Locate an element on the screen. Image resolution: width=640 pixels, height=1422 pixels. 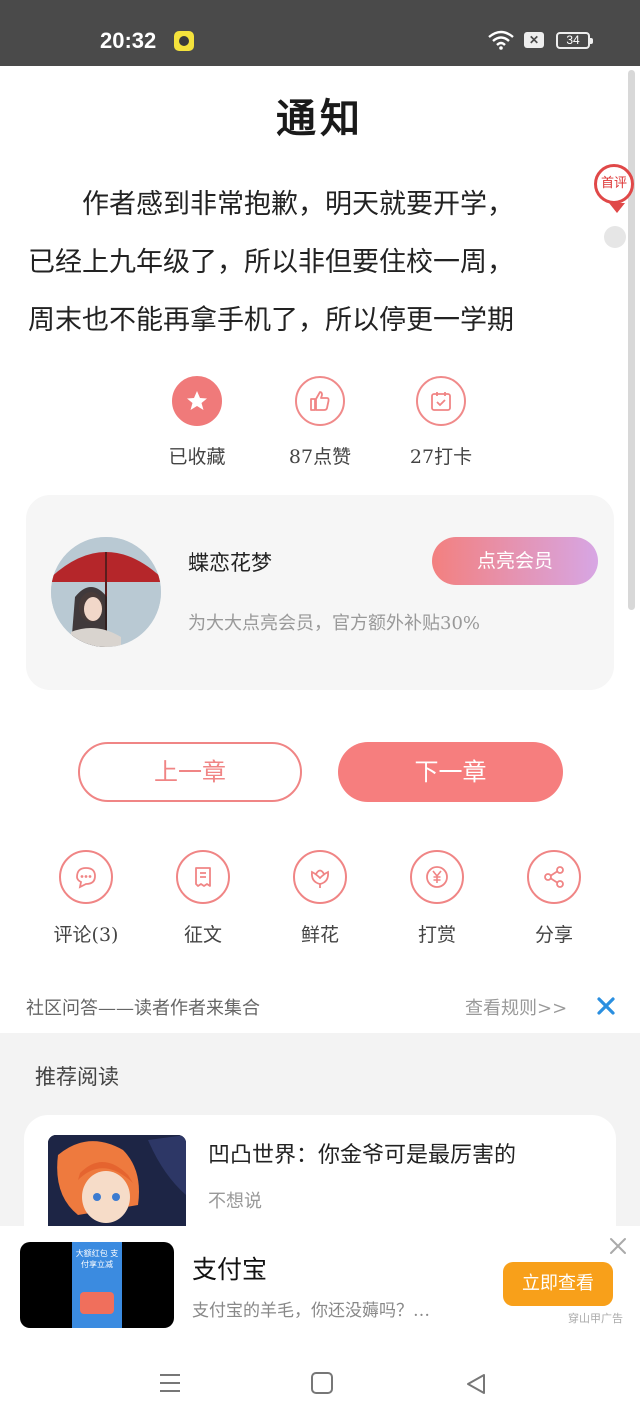
ad-close-icon is located at coordinates (618, 1246).